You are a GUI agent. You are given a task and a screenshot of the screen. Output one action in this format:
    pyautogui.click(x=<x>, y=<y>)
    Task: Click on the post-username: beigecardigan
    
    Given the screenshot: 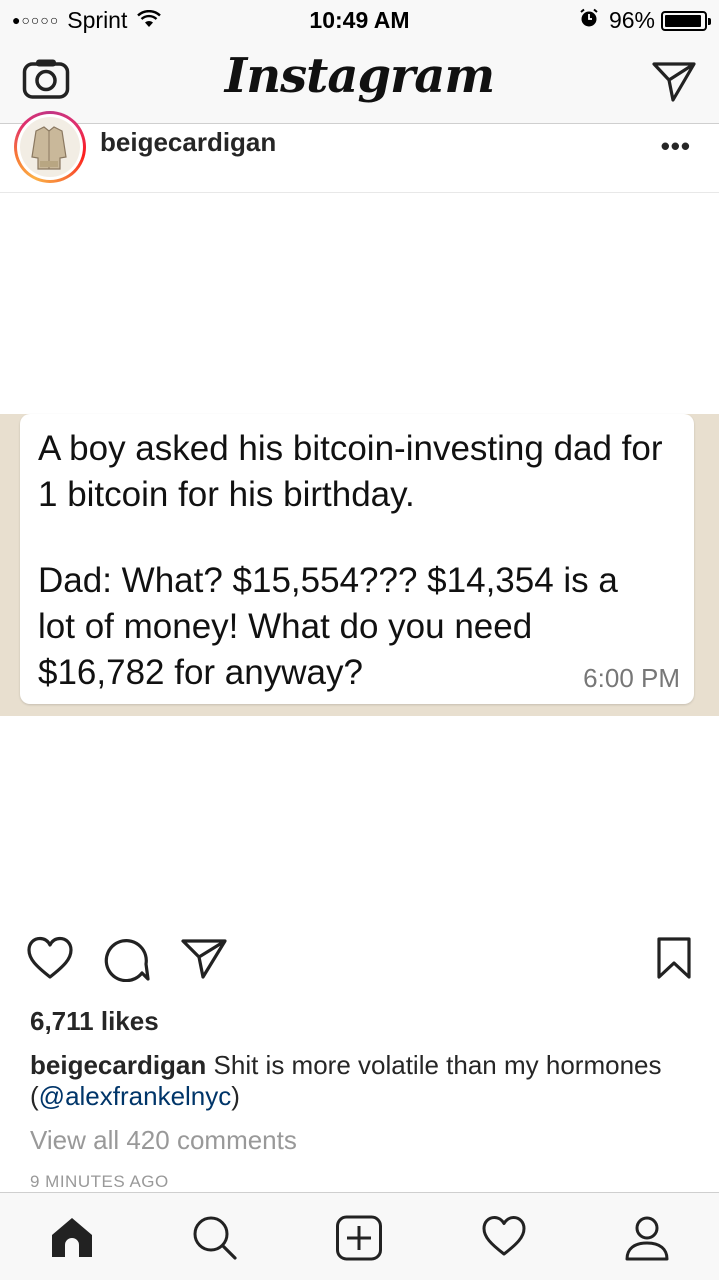 What is the action you would take?
    pyautogui.click(x=188, y=142)
    